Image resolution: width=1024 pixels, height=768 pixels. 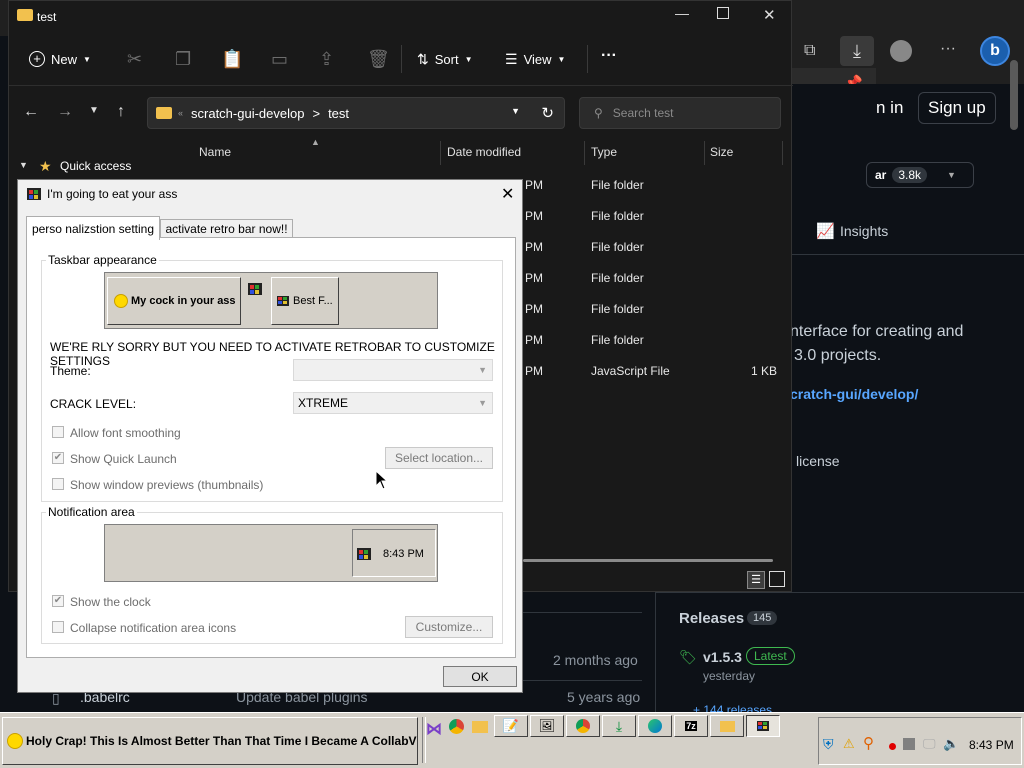 What do you see at coordinates (722, 657) in the screenshot?
I see `release-version: v1.5.3` at bounding box center [722, 657].